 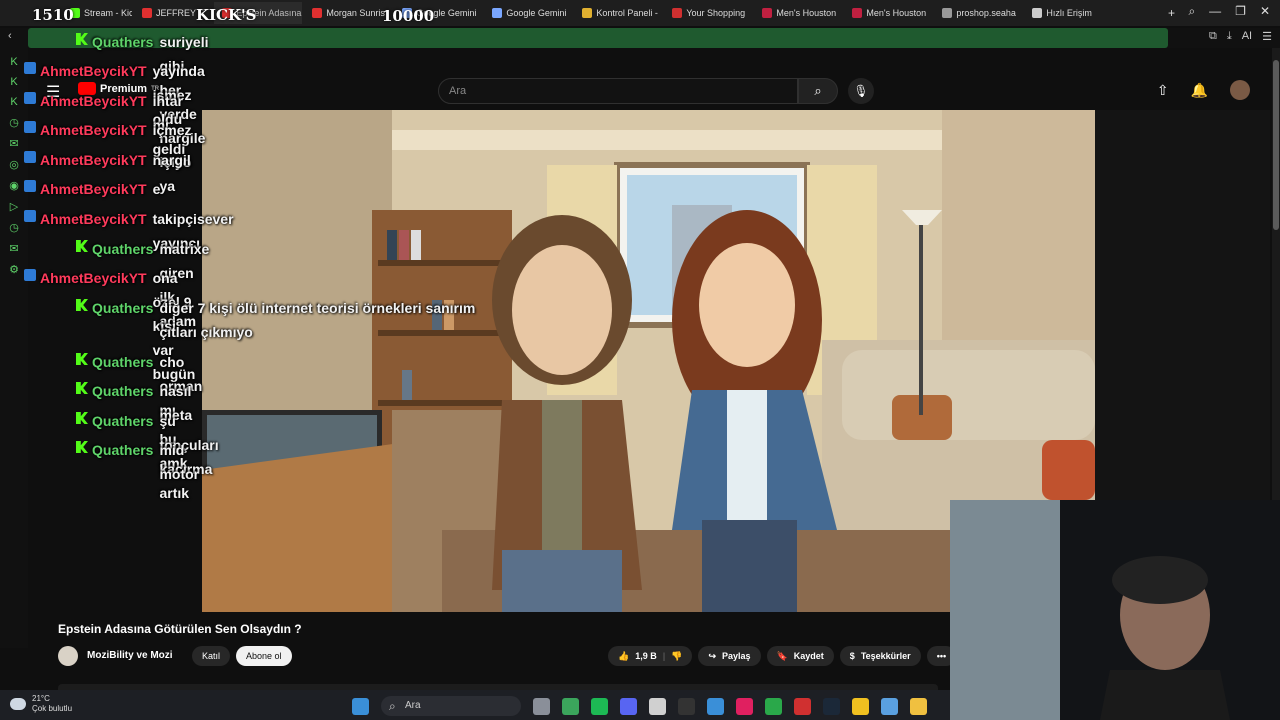 What do you see at coordinates (1199, 90) in the screenshot?
I see `bell-icon: 🔔` at bounding box center [1199, 90].